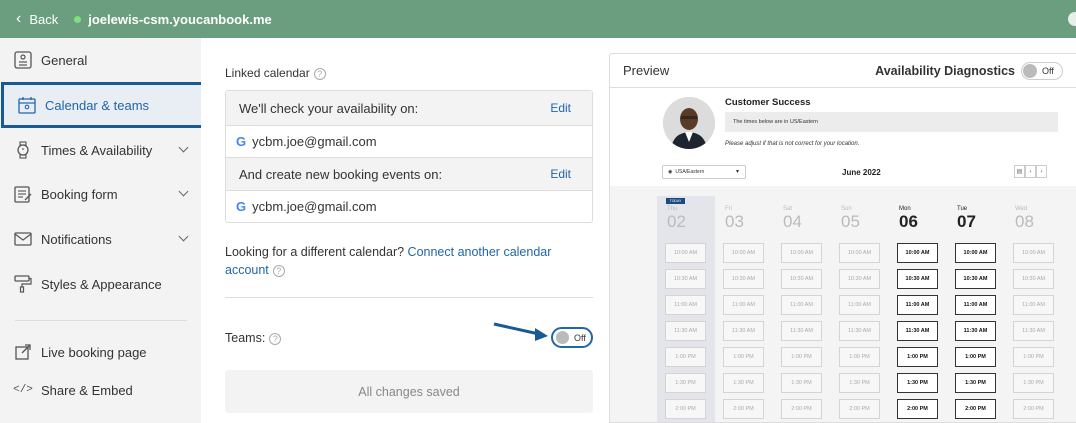 The image size is (1076, 423). Describe the element at coordinates (768, 102) in the screenshot. I see `booking-page-title: Customer Success` at that location.